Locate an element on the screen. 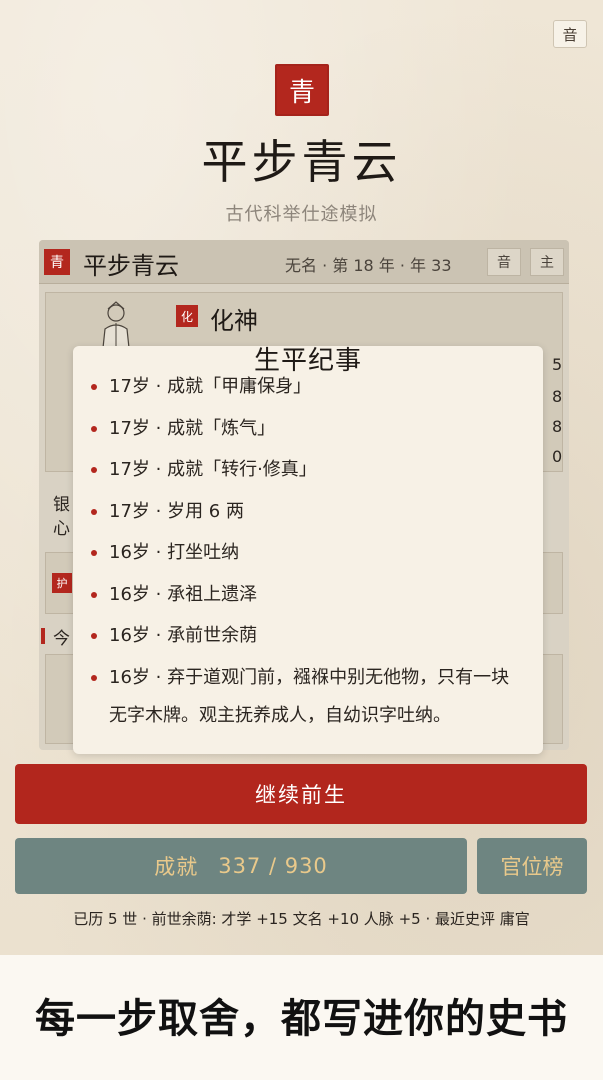  list-item: 17岁 · 成就「转行·修真」 is located at coordinates (308, 470).